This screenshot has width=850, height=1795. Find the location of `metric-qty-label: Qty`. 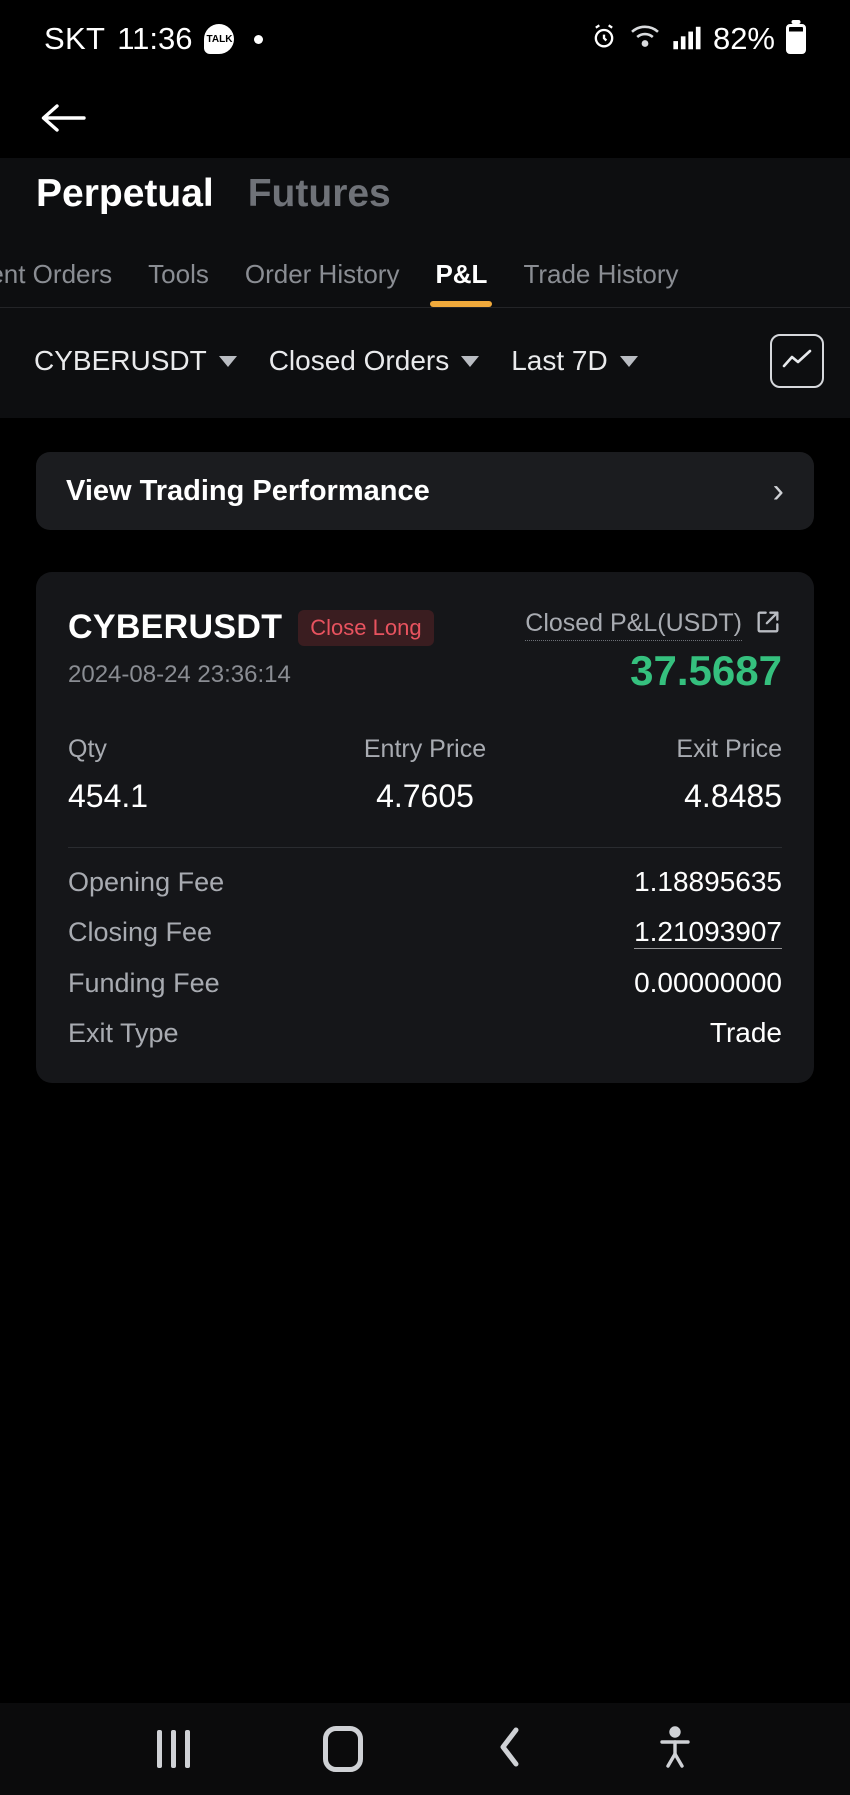

metric-qty-label: Qty is located at coordinates (87, 749).